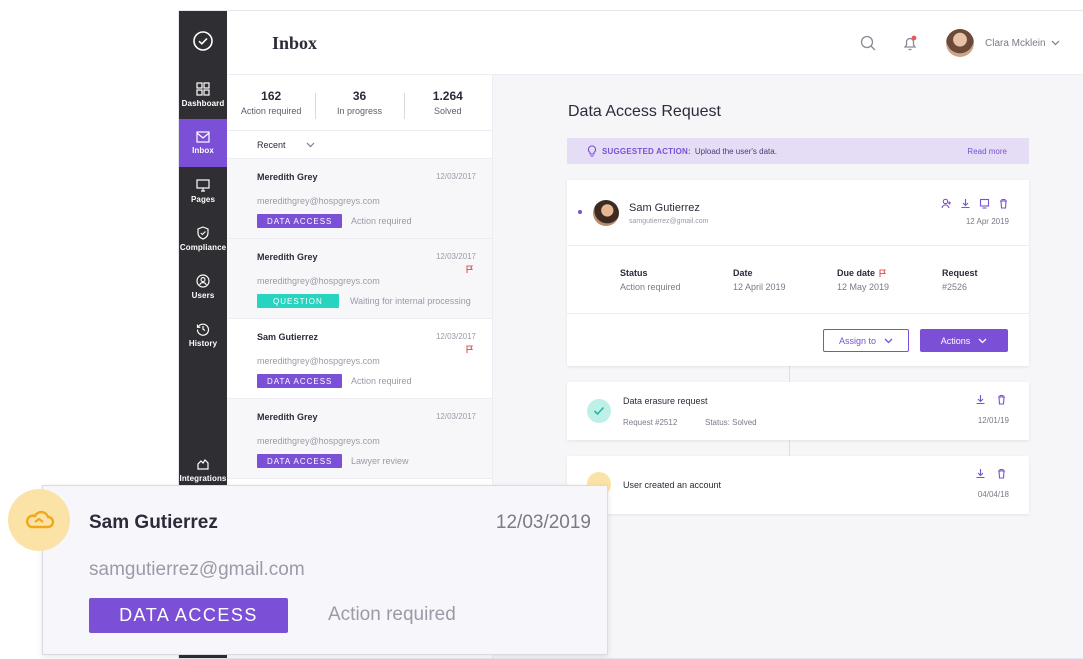 This screenshot has height=659, width=1083. I want to click on suggested-action-key: SUGGESTED ACTION:, so click(646, 151).